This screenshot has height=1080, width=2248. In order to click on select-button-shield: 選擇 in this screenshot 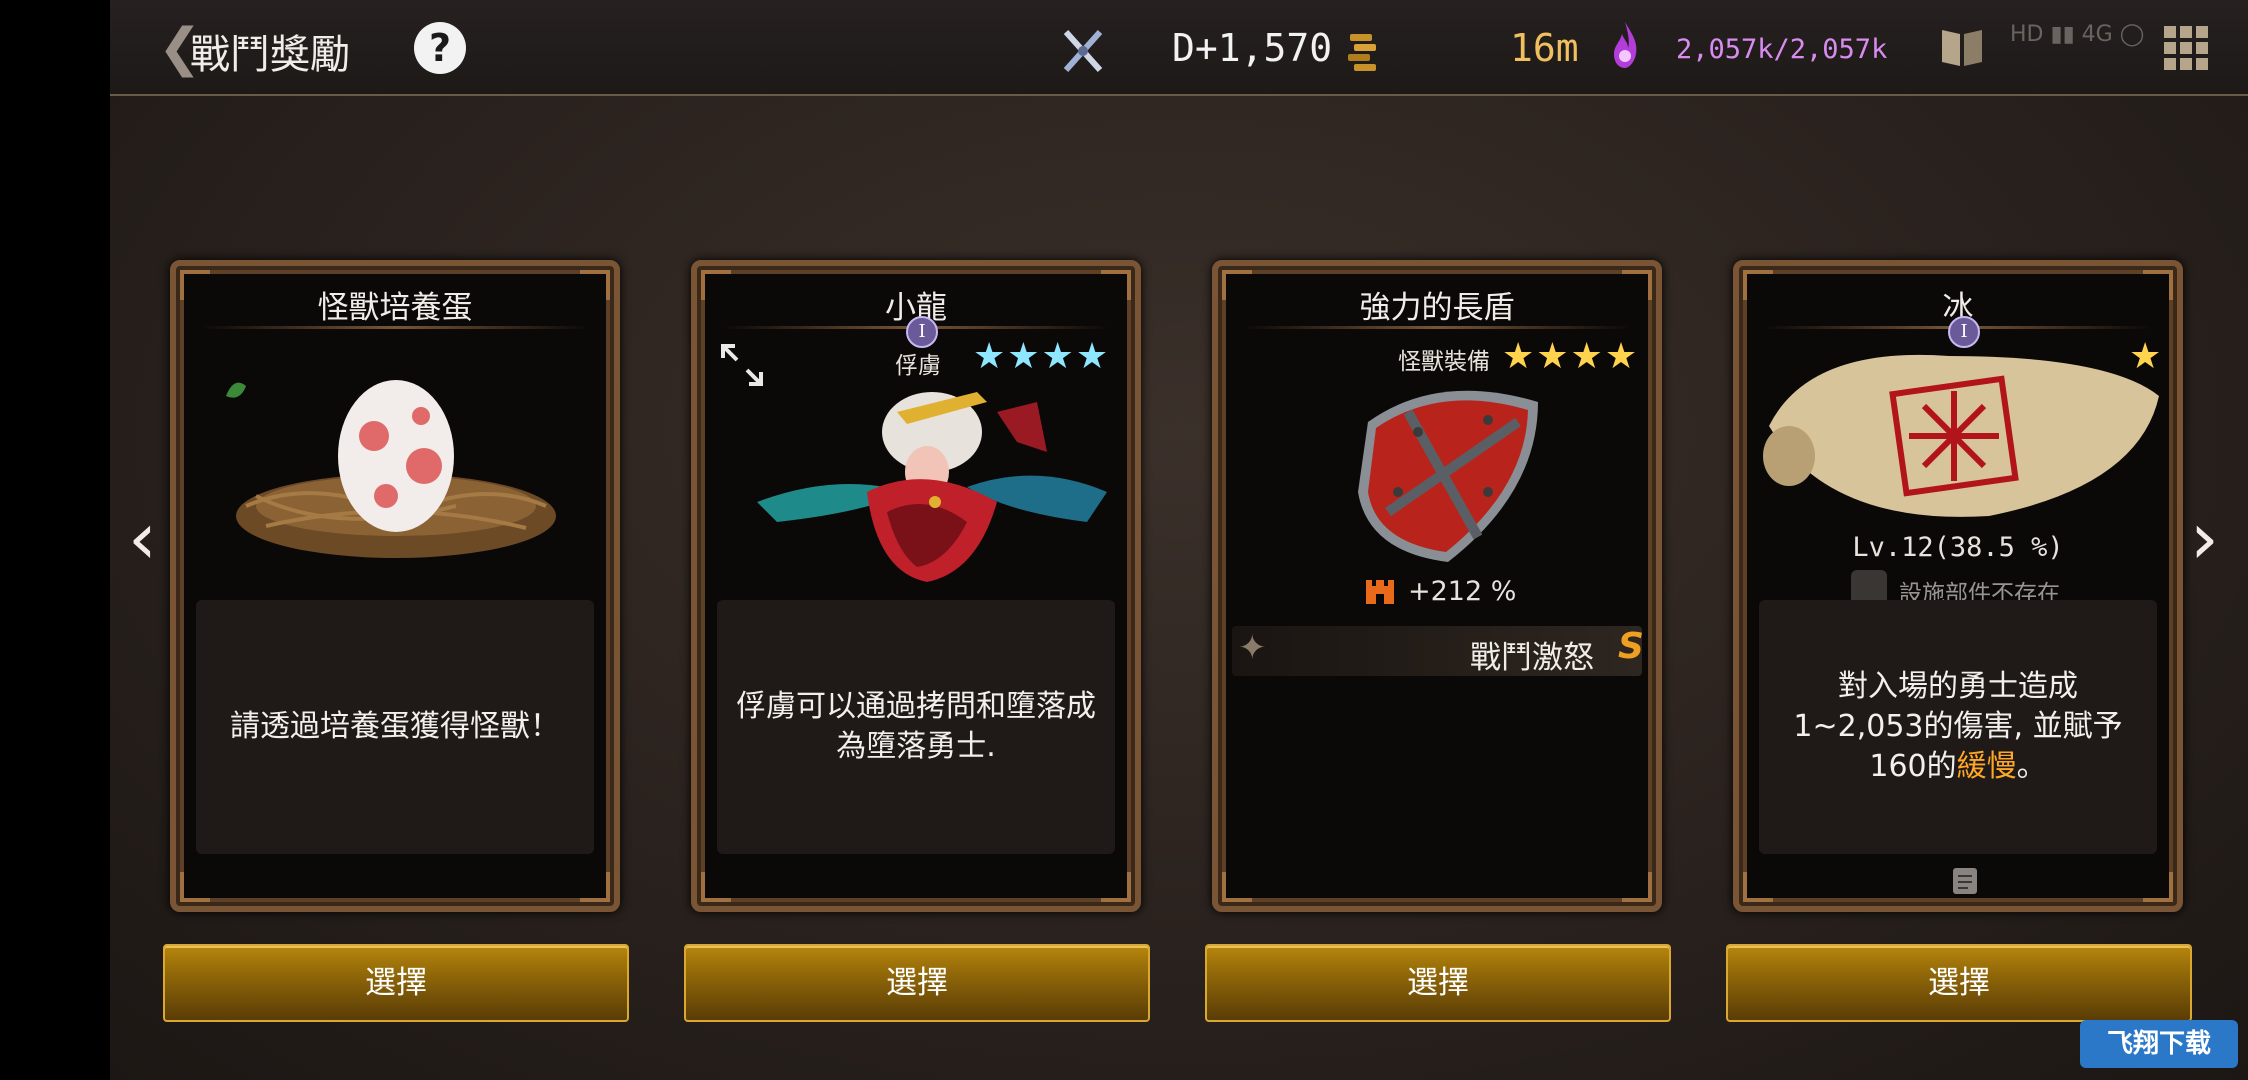, I will do `click(1438, 983)`.